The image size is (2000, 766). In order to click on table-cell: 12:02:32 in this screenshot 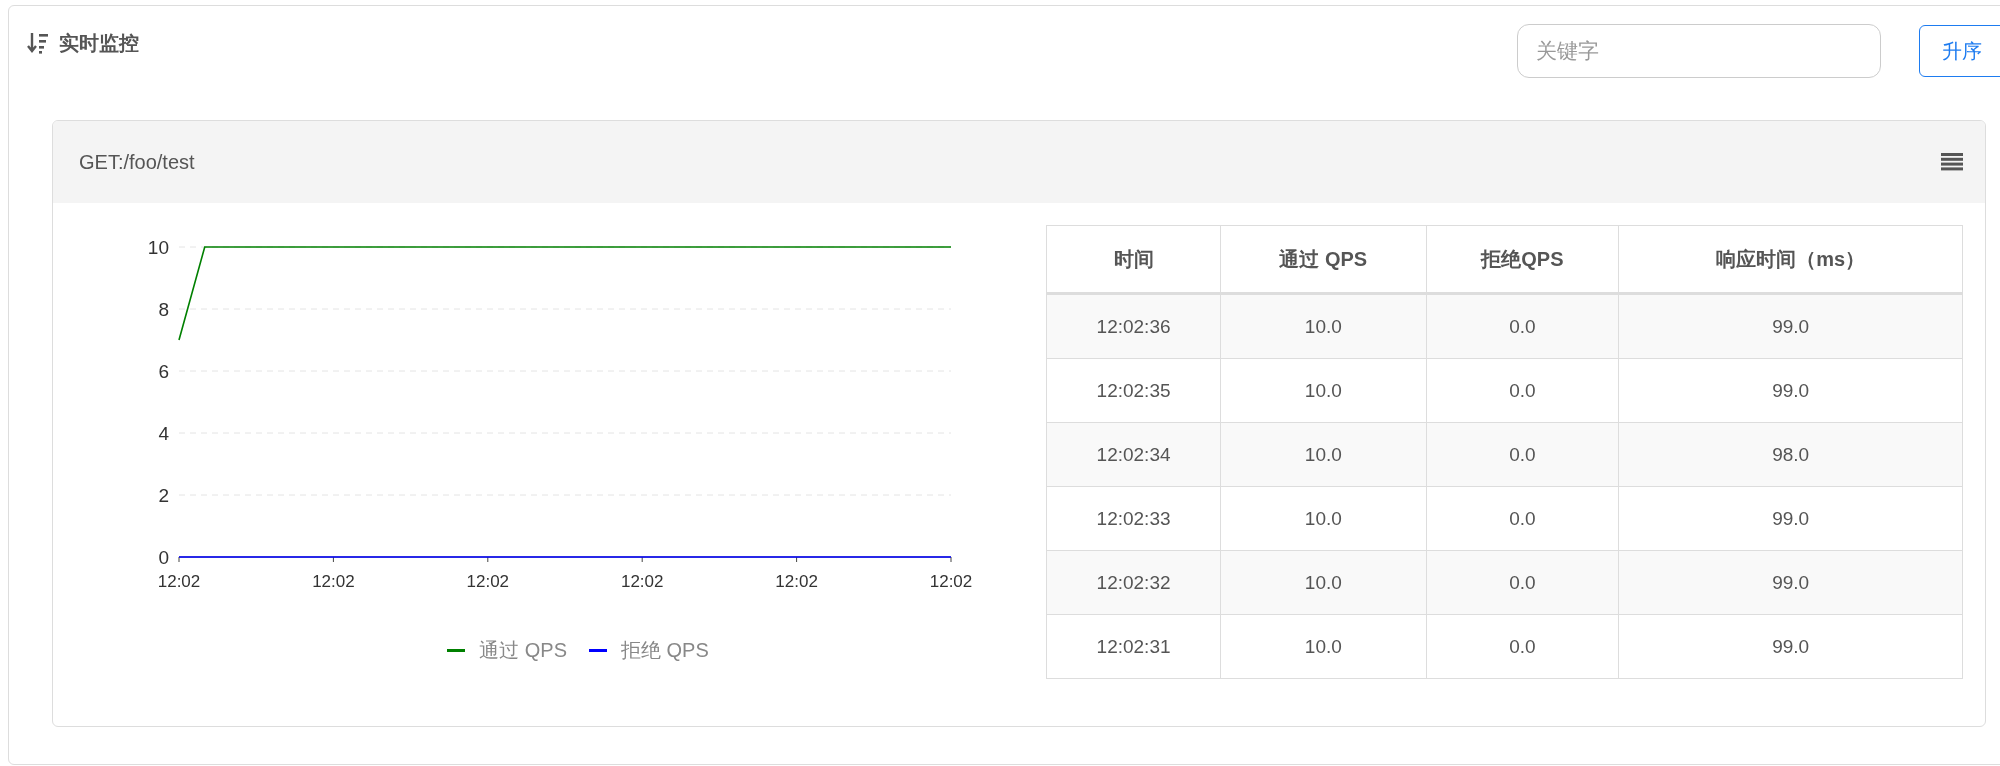, I will do `click(1133, 582)`.